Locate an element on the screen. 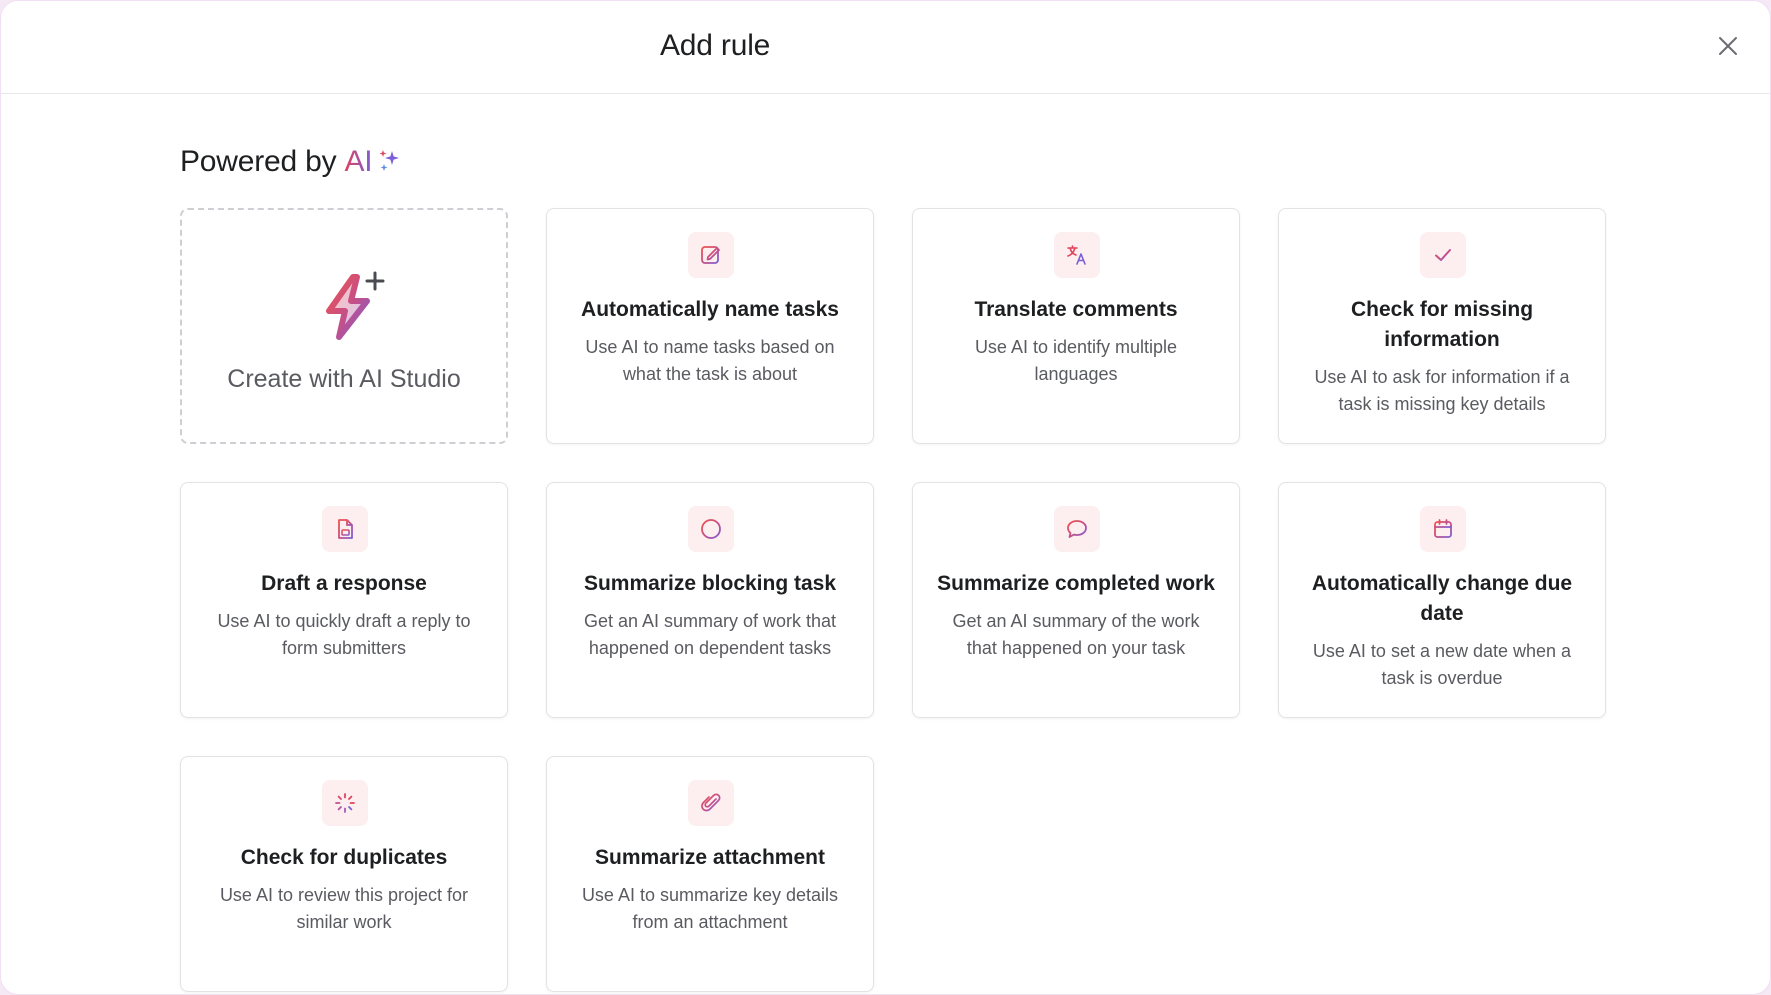 This screenshot has height=995, width=1771. modal-title: Add rule is located at coordinates (715, 45).